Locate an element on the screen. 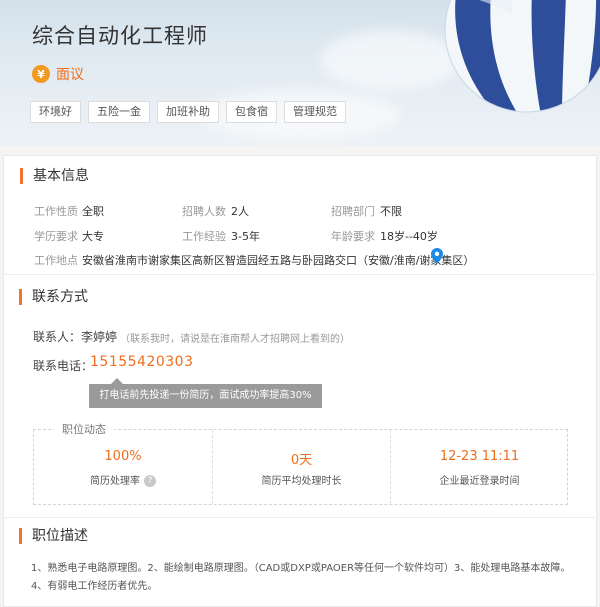 The height and width of the screenshot is (607, 600). welfare-tag: 管理规范 is located at coordinates (315, 112).